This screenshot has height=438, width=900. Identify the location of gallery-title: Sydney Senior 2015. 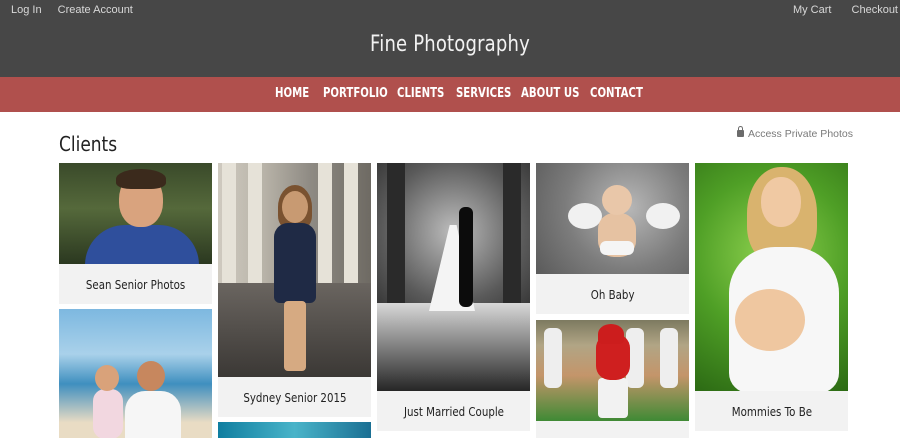
(294, 397).